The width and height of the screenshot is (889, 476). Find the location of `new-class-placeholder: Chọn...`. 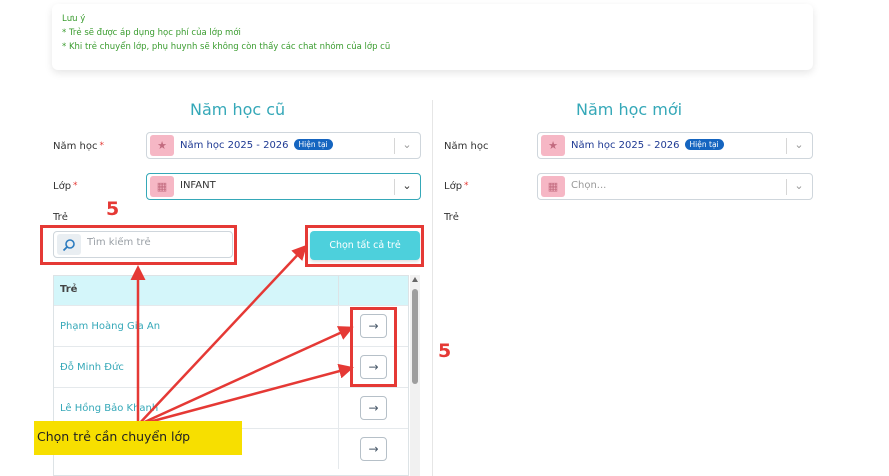

new-class-placeholder: Chọn... is located at coordinates (589, 185).